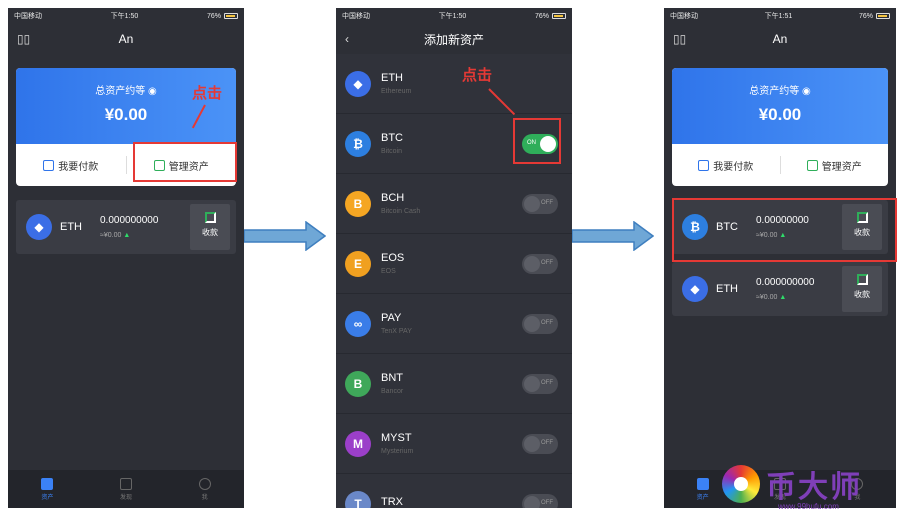 The image size is (909, 514). Describe the element at coordinates (396, 438) in the screenshot. I see `asset-symbol: MYST` at that location.